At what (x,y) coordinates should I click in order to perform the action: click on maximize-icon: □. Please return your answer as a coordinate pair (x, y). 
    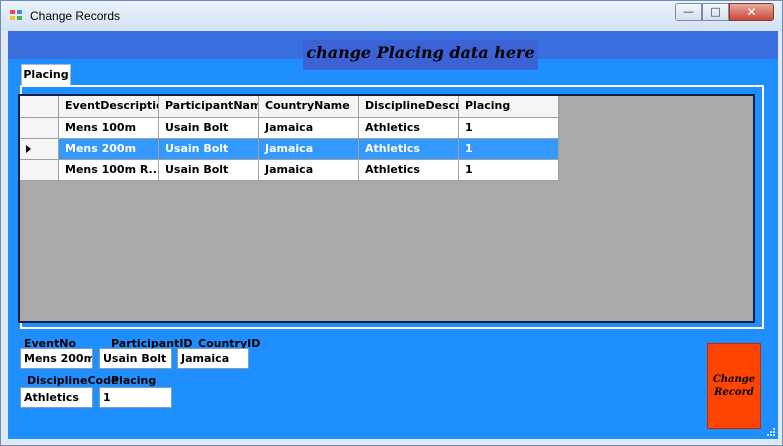
    Looking at the image, I should click on (715, 11).